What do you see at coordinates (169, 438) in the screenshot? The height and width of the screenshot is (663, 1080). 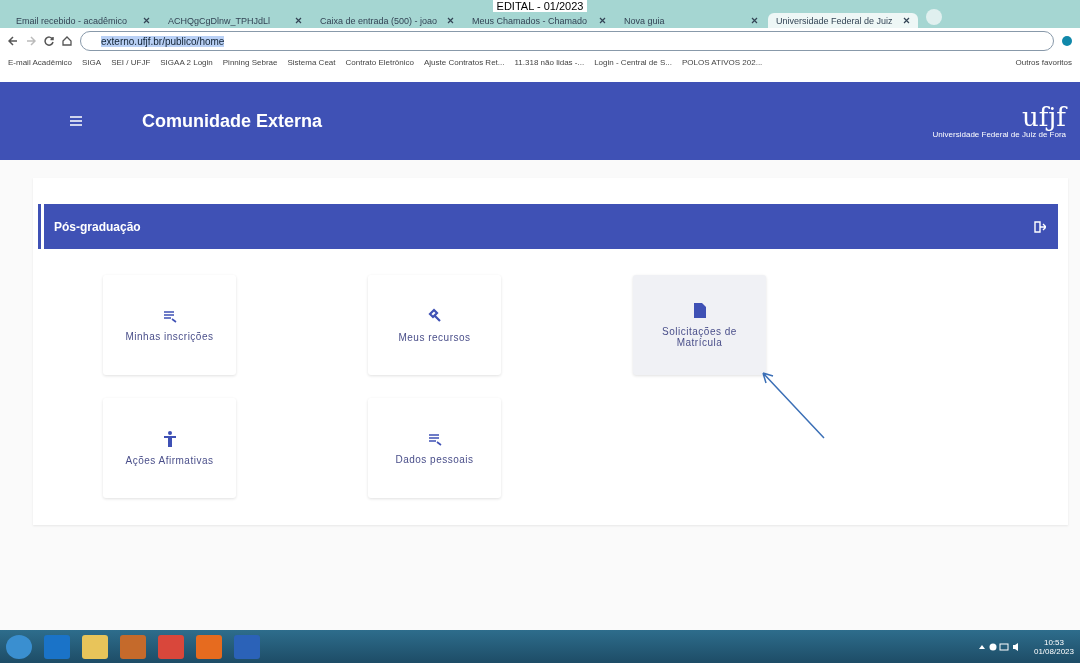 I see `person-icon` at bounding box center [169, 438].